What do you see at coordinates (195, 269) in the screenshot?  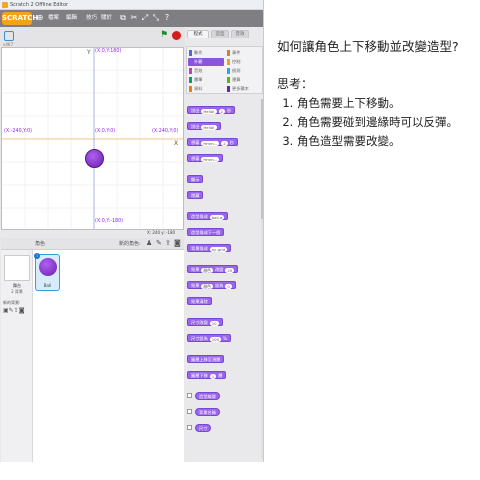 I see `block-label: 效果` at bounding box center [195, 269].